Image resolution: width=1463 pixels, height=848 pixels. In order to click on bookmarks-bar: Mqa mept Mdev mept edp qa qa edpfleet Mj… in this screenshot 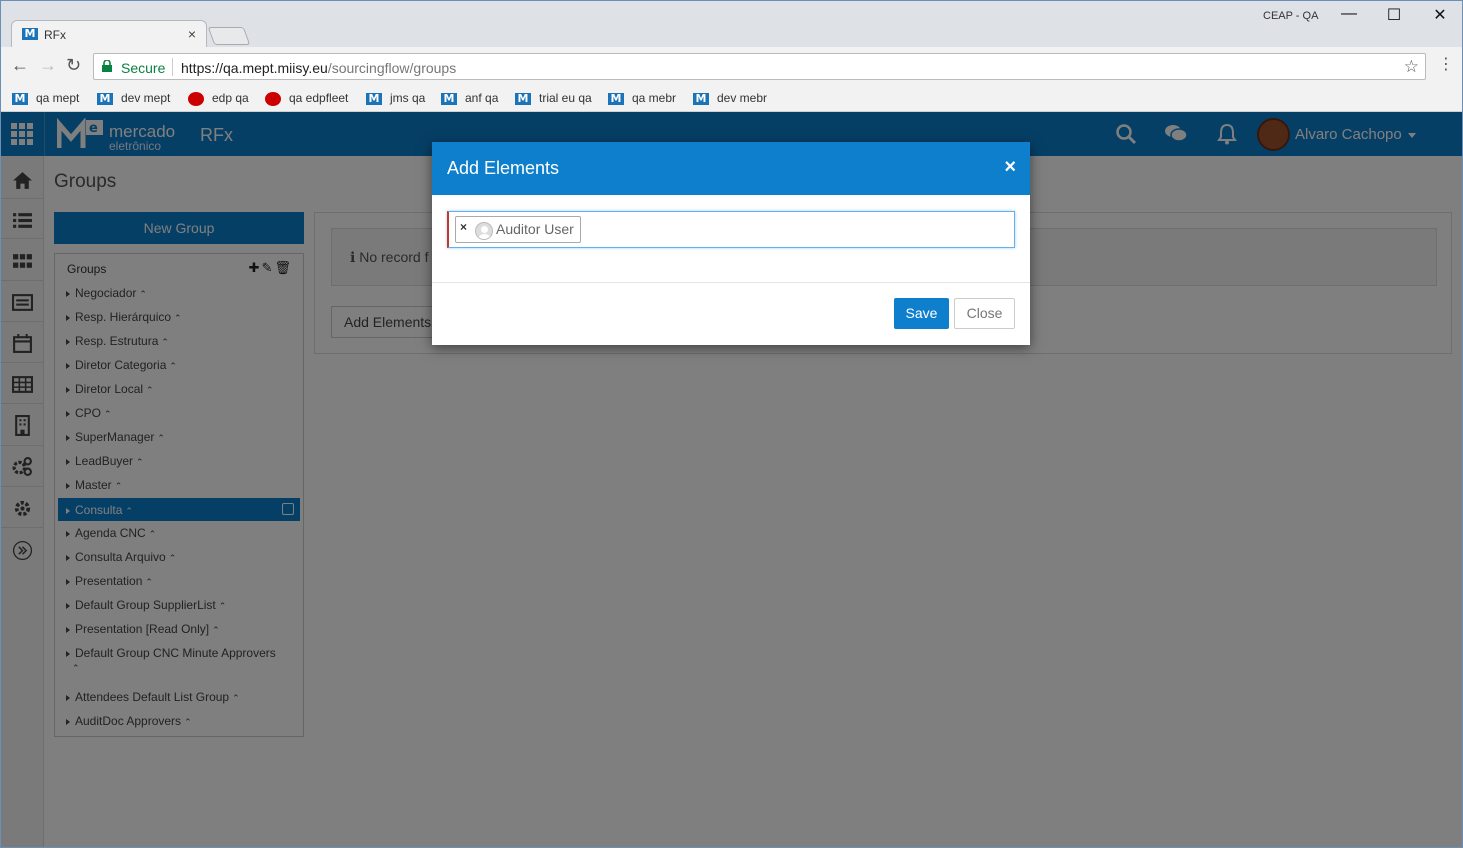, I will do `click(731, 98)`.